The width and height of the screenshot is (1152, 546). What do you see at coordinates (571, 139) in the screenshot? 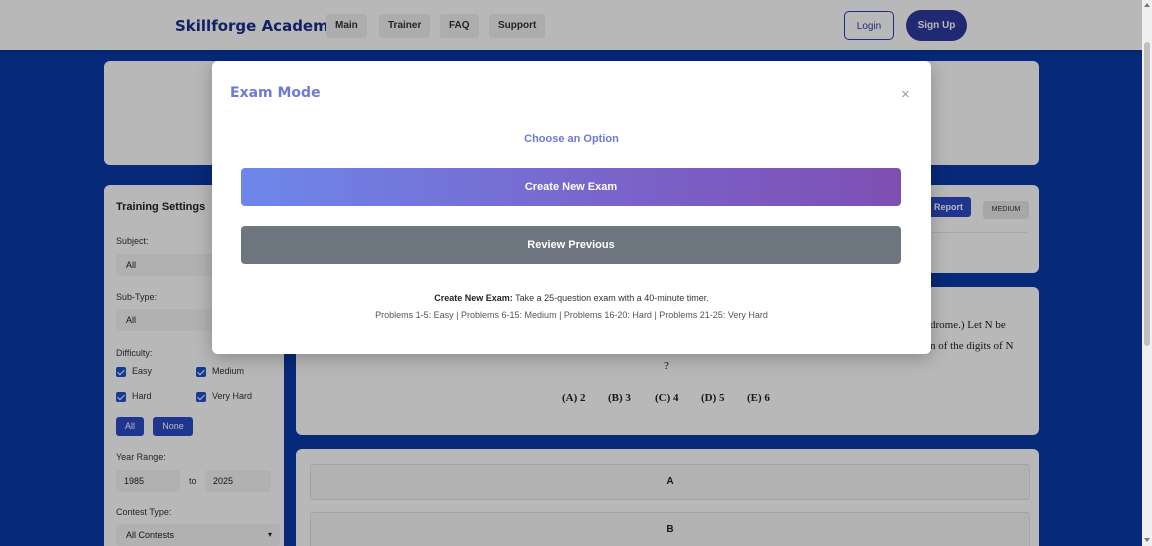
I see `modal-subtitle: Choose an Option` at bounding box center [571, 139].